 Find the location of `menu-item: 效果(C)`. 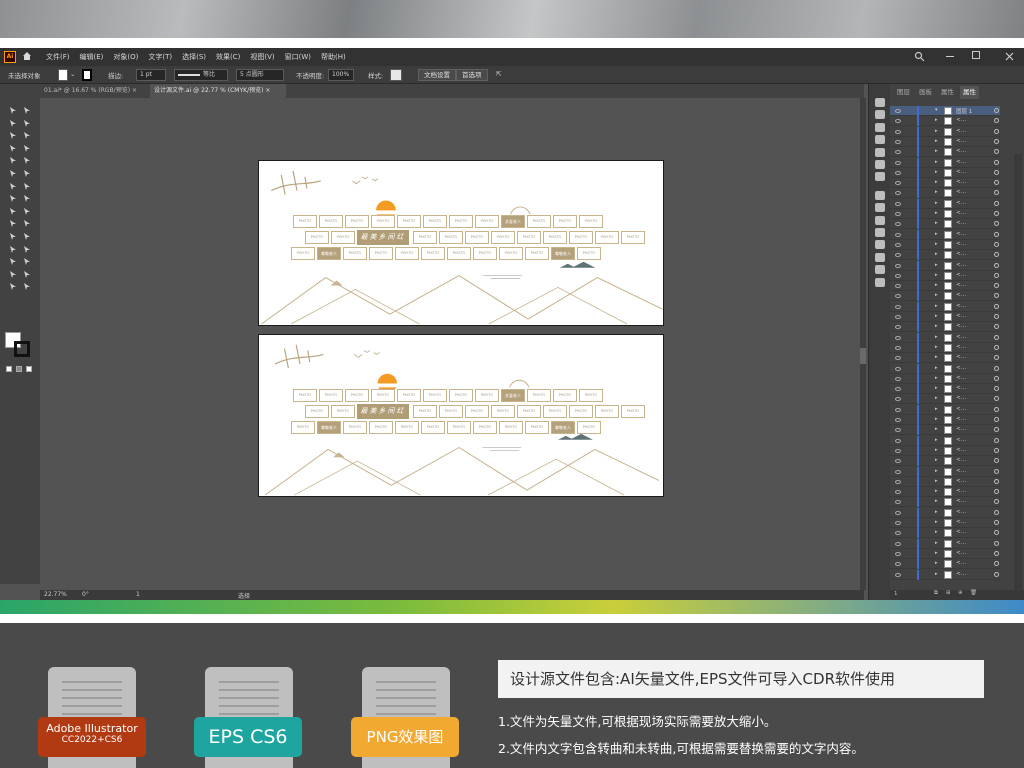

menu-item: 效果(C) is located at coordinates (228, 57).